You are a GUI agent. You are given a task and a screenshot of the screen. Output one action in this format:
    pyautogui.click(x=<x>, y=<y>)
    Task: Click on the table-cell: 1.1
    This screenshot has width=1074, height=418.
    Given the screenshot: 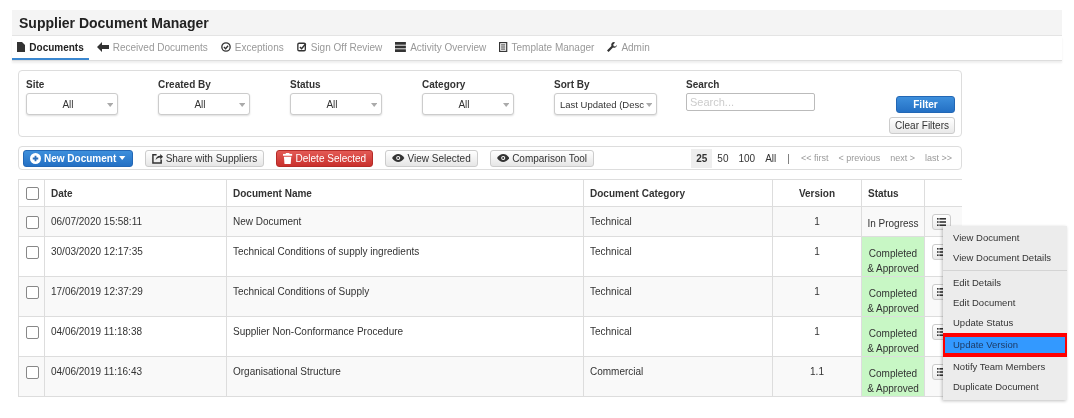 What is the action you would take?
    pyautogui.click(x=817, y=376)
    